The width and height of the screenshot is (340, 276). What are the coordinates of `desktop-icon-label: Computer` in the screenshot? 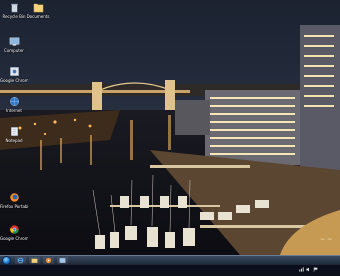 It's located at (14, 50).